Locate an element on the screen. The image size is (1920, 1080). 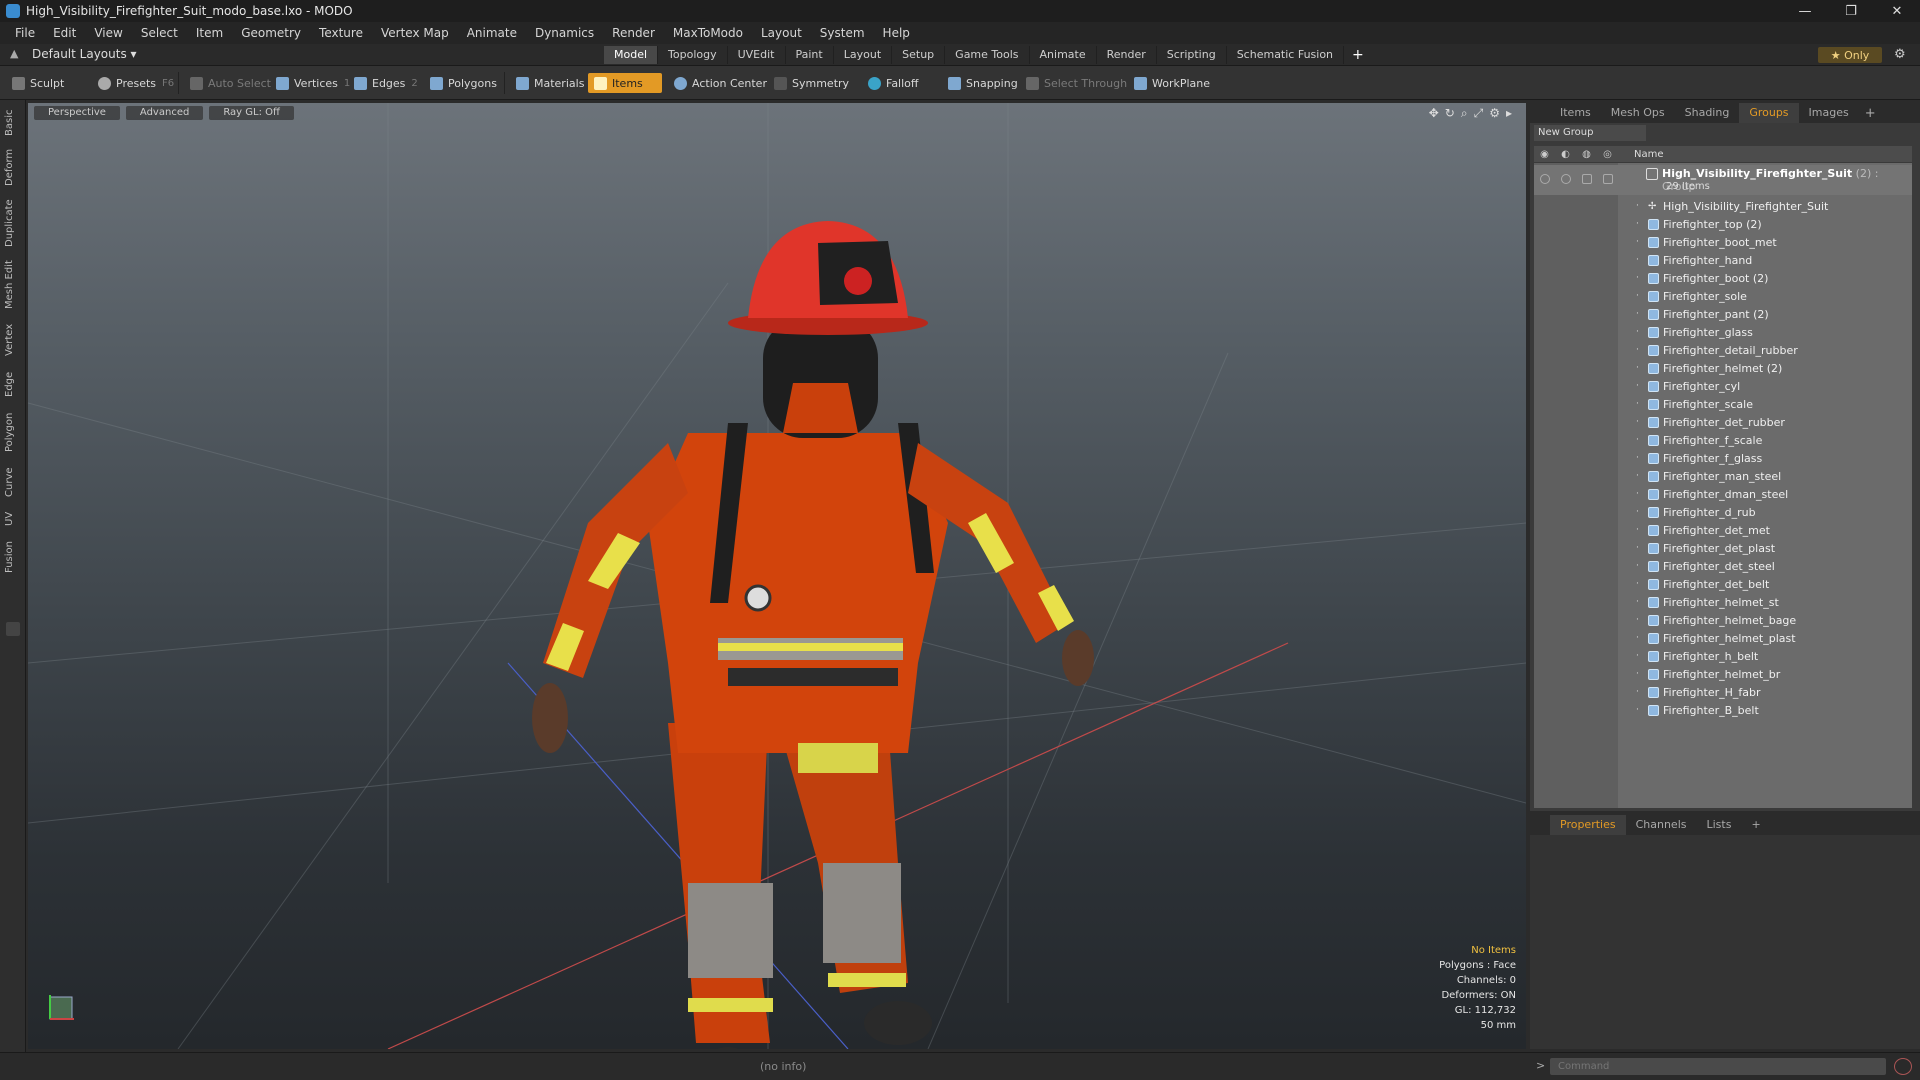
pan-icon: ✥ is located at coordinates (1434, 113).